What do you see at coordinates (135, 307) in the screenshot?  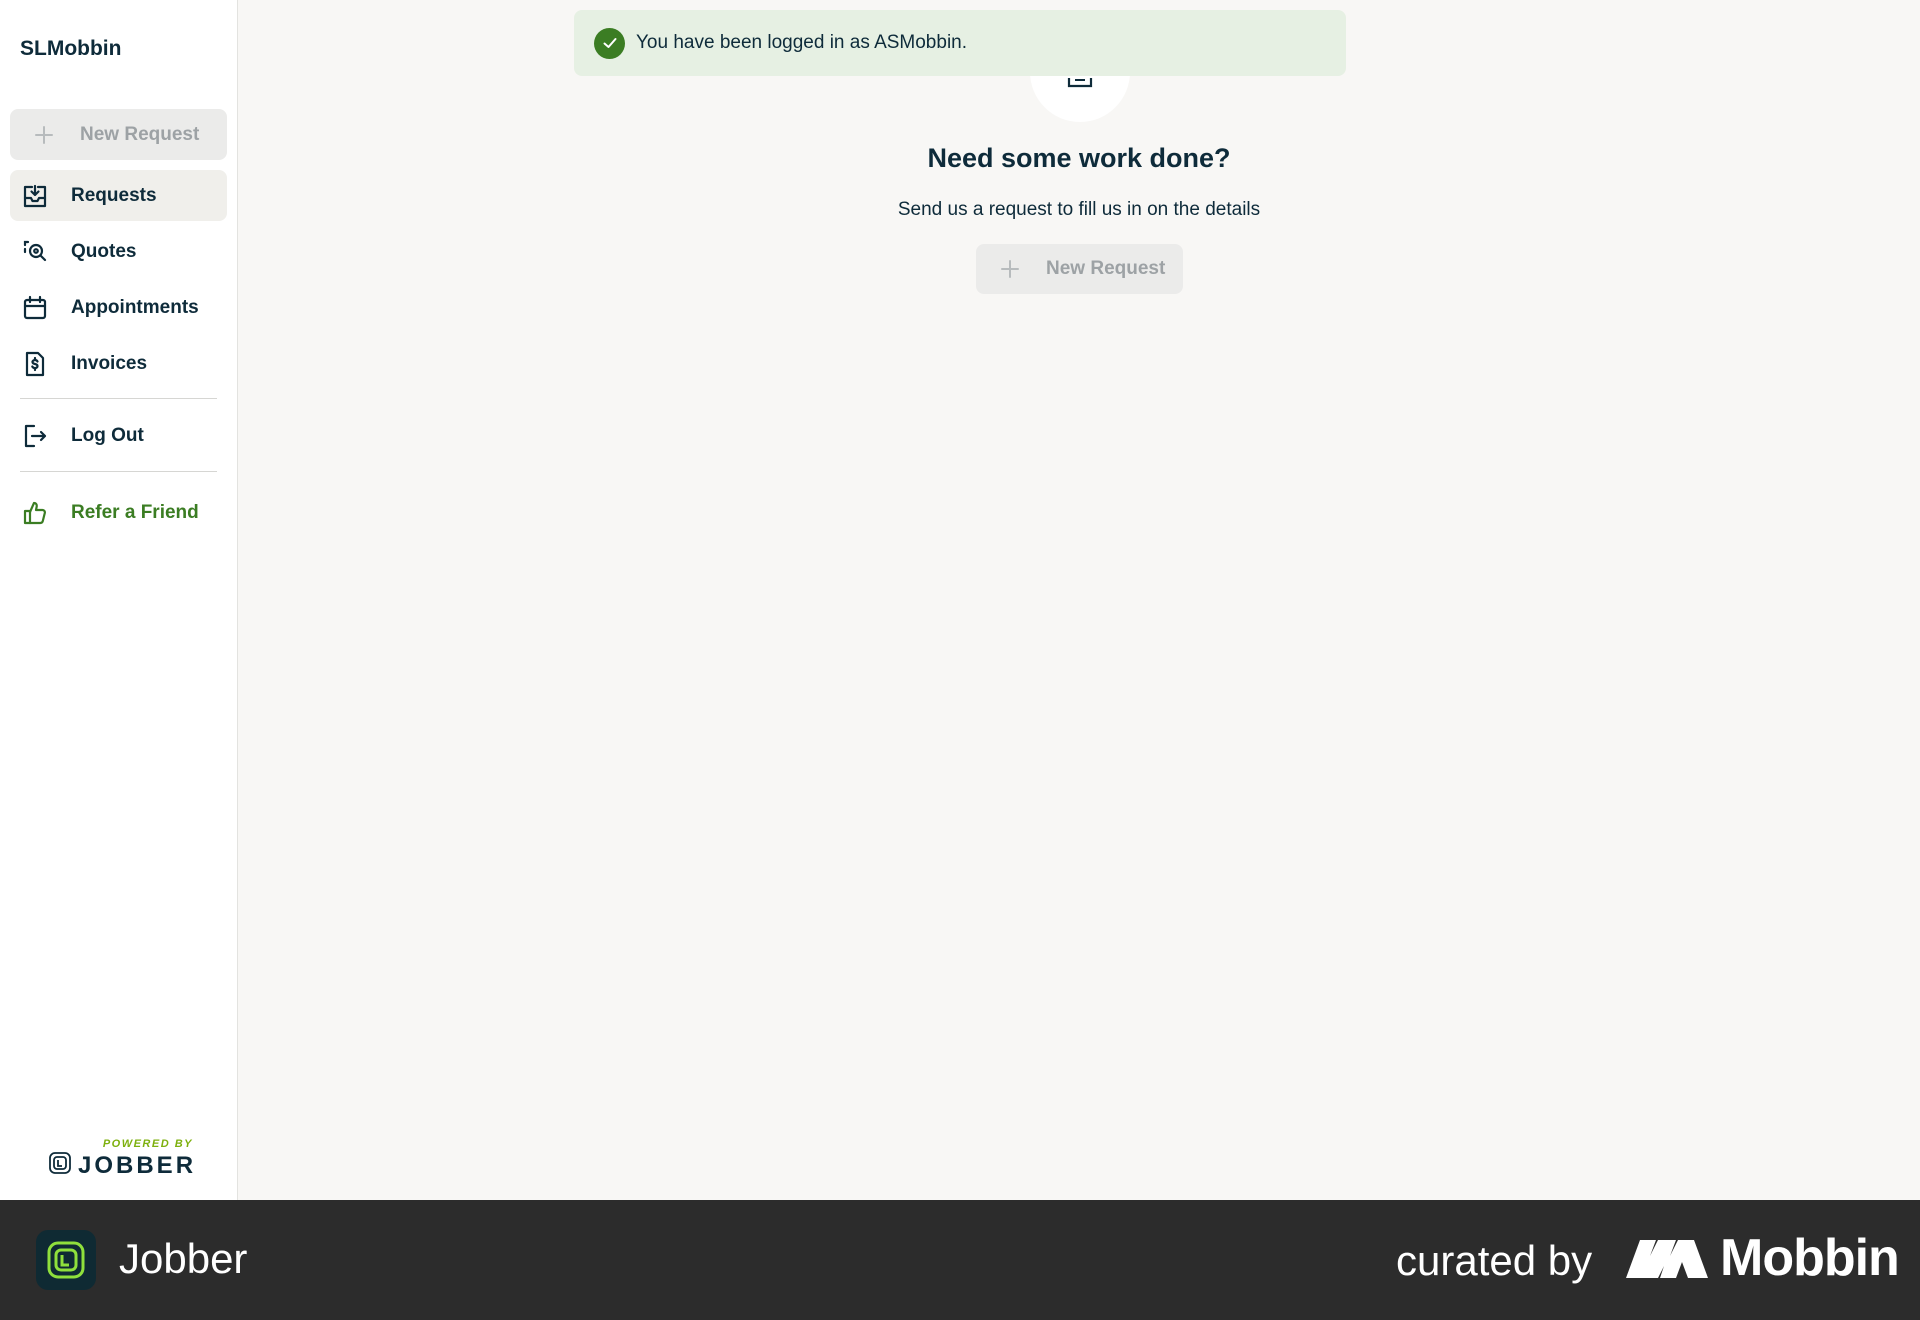 I see `sidebar-item-label: Appointments` at bounding box center [135, 307].